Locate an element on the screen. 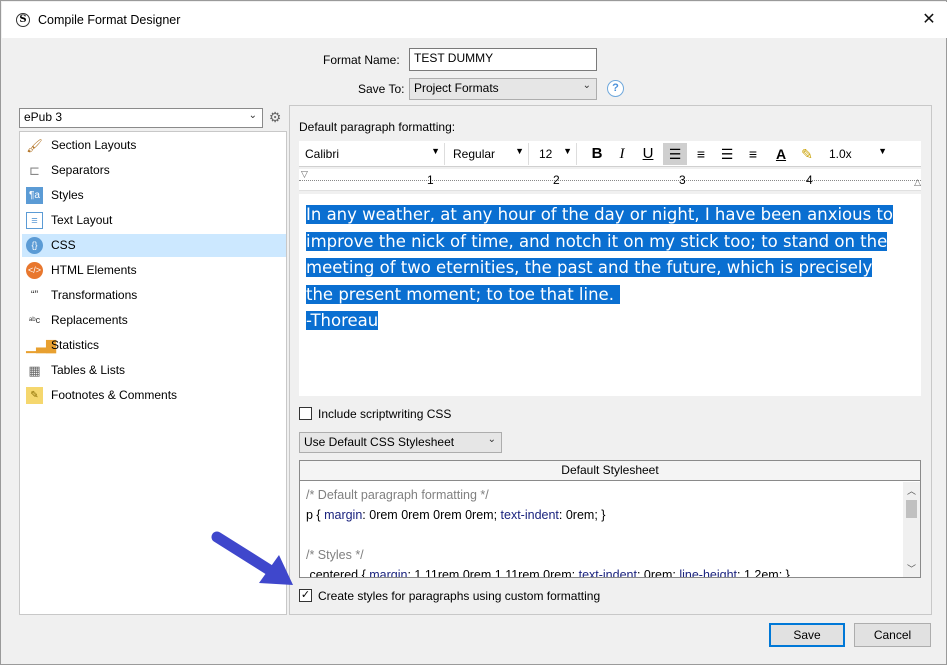 This screenshot has height=665, width=947. transformations-icon: “” is located at coordinates (34, 295).